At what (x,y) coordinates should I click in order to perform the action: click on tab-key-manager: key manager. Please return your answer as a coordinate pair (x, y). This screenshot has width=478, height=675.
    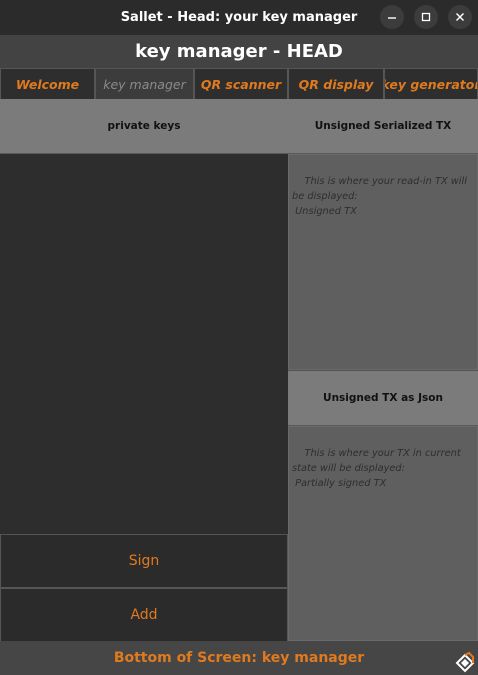
    Looking at the image, I should click on (144, 83).